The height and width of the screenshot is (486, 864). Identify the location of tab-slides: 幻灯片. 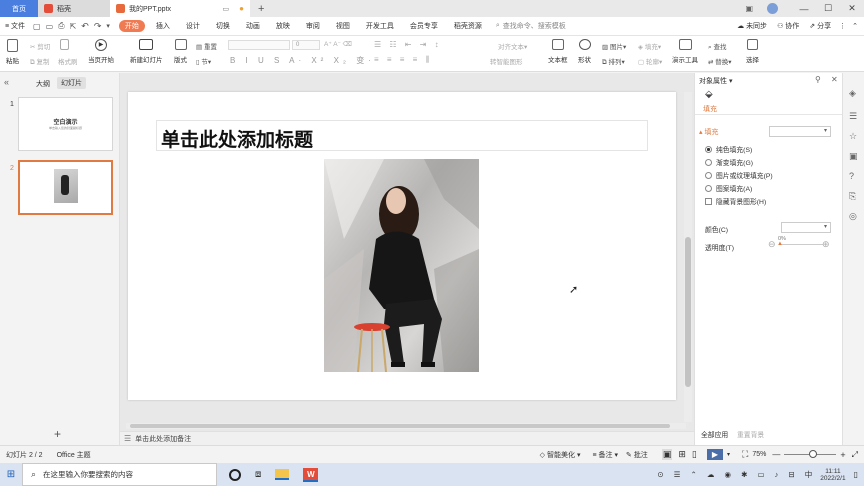
(71, 83).